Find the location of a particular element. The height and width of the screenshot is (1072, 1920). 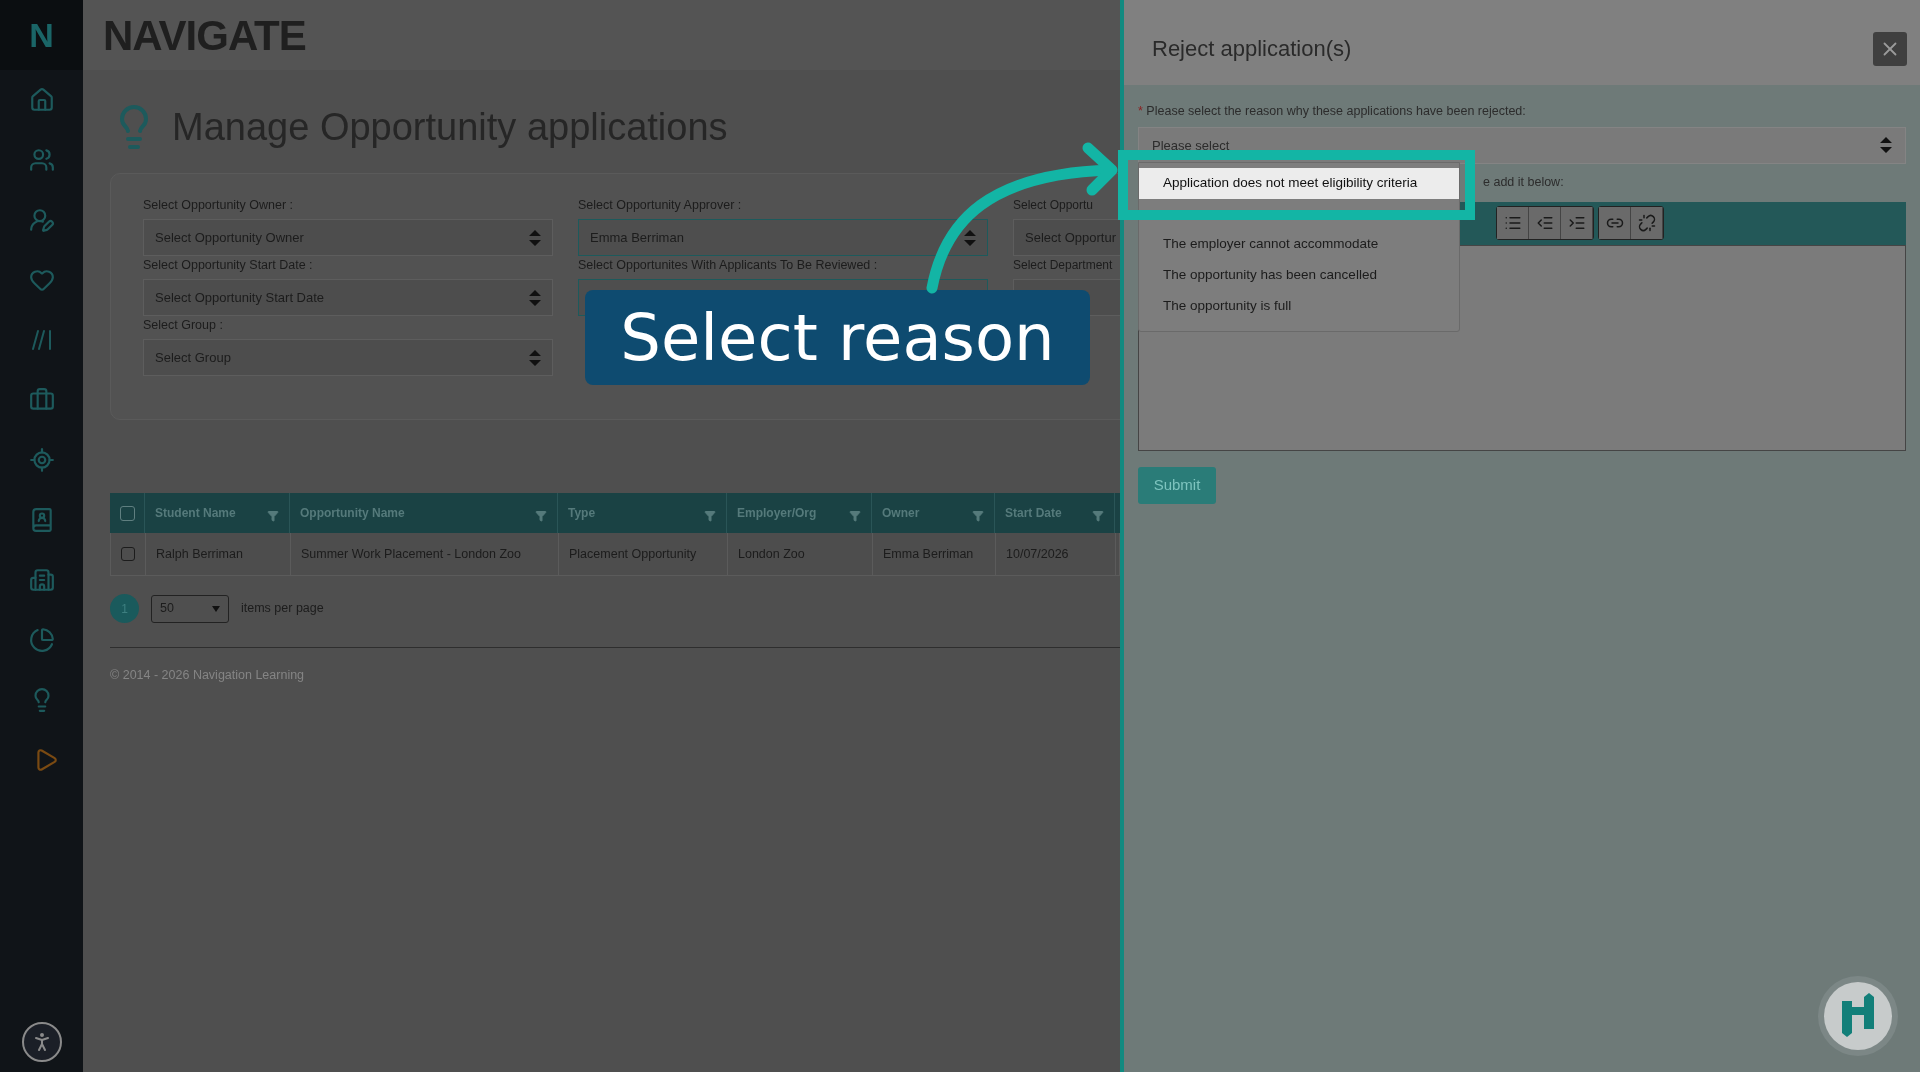

notes-hint: e add it below: is located at coordinates (1523, 183).